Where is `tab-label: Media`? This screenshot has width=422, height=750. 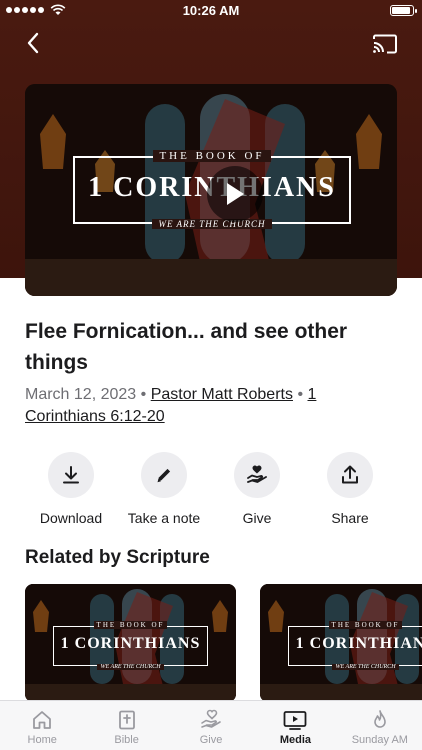 tab-label: Media is located at coordinates (295, 740).